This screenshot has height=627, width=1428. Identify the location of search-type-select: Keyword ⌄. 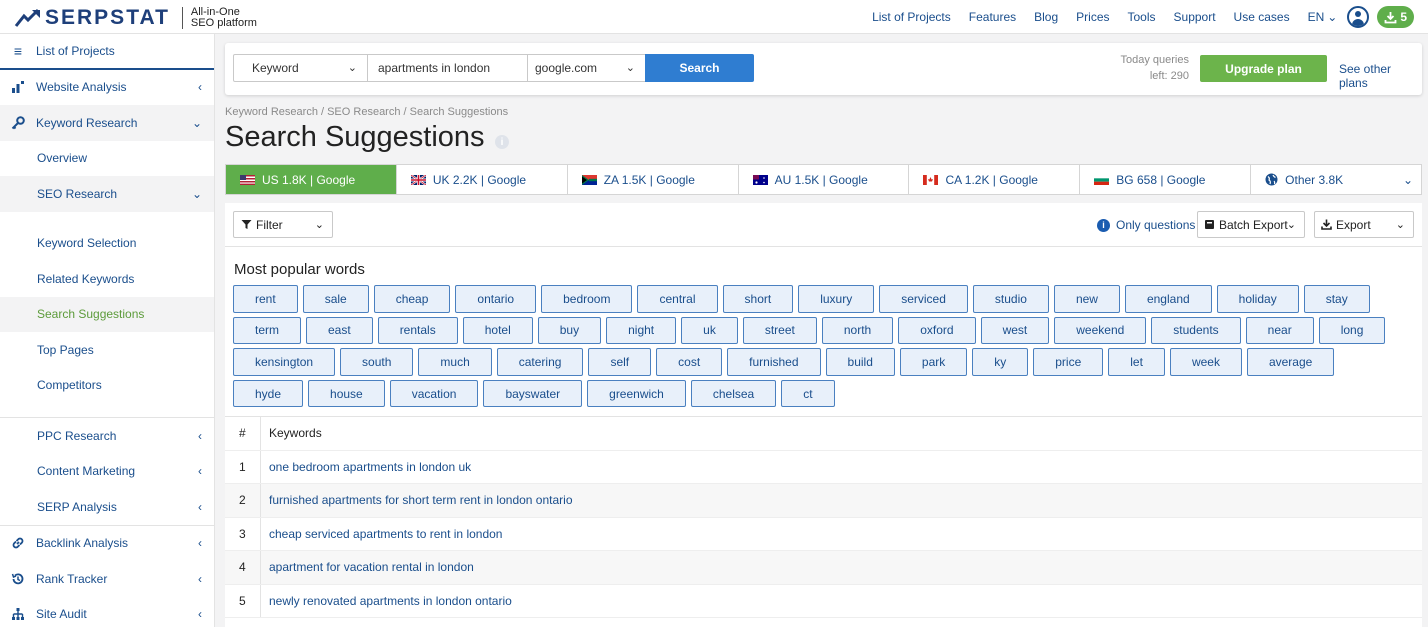
(300, 68).